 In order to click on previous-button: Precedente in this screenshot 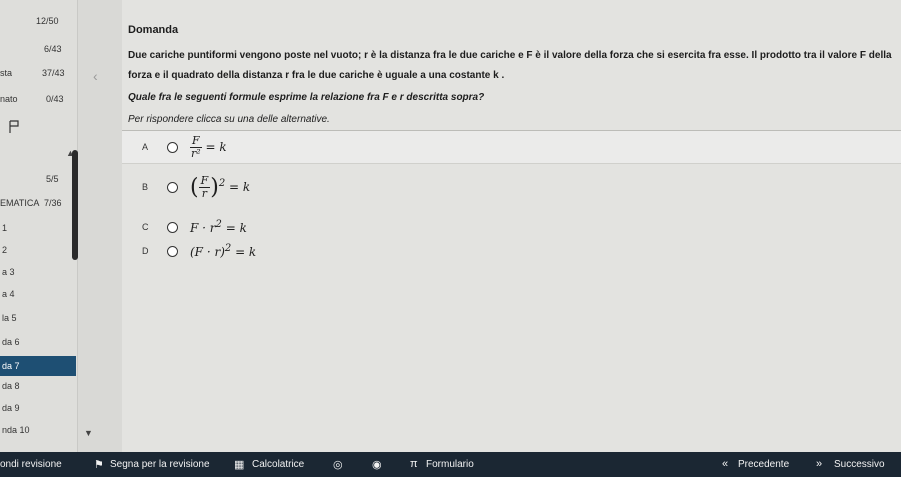, I will do `click(763, 464)`.